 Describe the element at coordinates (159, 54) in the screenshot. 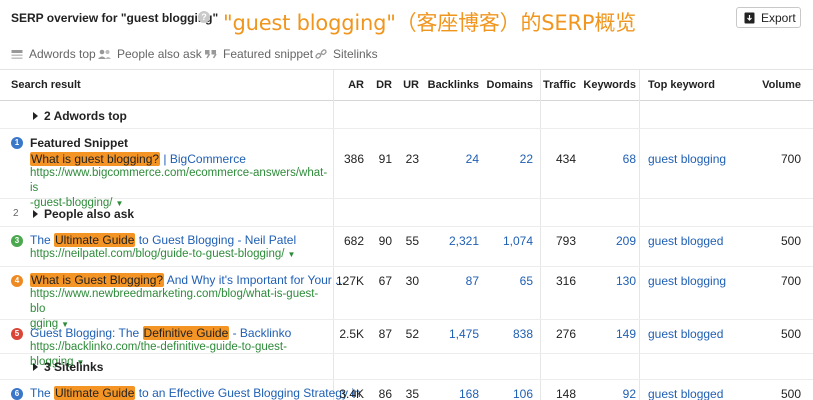

I see `filter-label: People also ask` at that location.